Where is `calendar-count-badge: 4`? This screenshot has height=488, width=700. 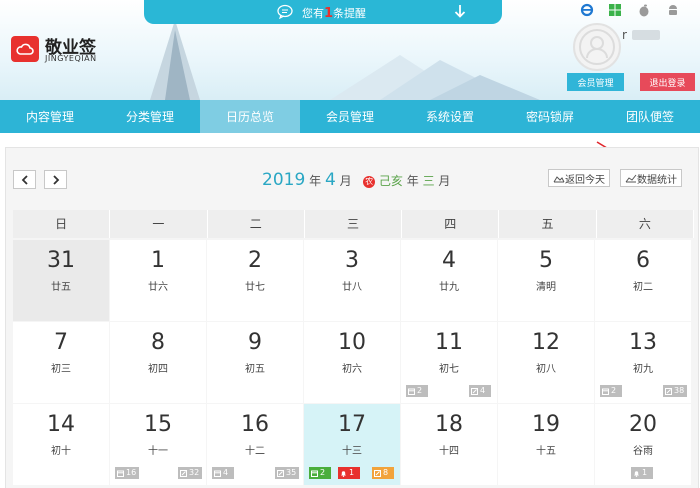
calendar-count-badge: 4 is located at coordinates (223, 473).